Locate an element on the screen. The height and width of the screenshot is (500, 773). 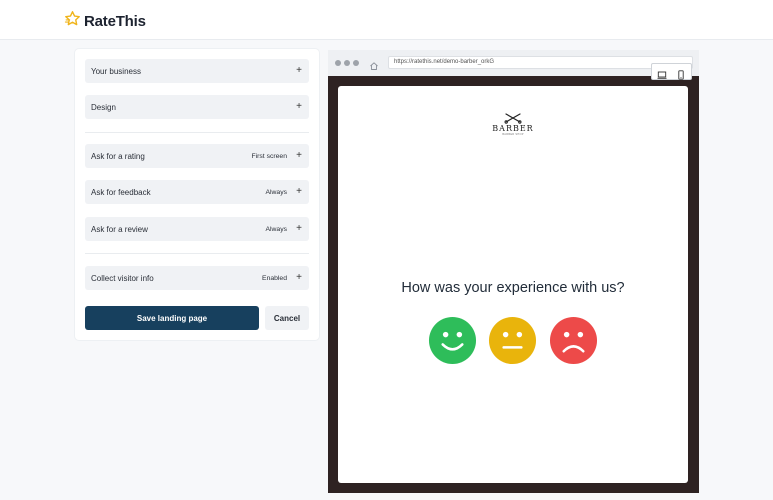
brand-tagline: BARBER SHOP is located at coordinates (513, 134).